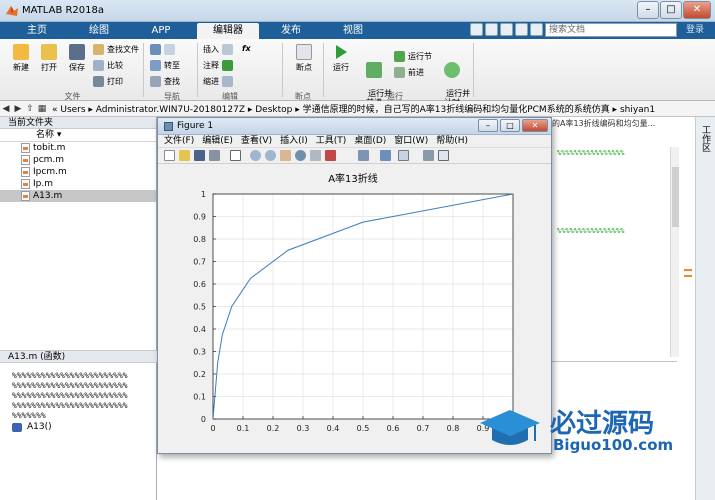 The width and height of the screenshot is (715, 500). Describe the element at coordinates (393, 428) in the screenshot. I see `x-tick-label: 0.6` at that location.